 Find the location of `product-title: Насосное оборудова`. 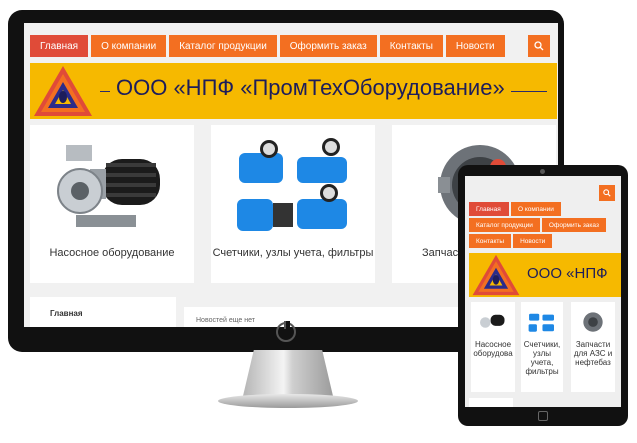

product-title: Насосное оборудова is located at coordinates (493, 349).